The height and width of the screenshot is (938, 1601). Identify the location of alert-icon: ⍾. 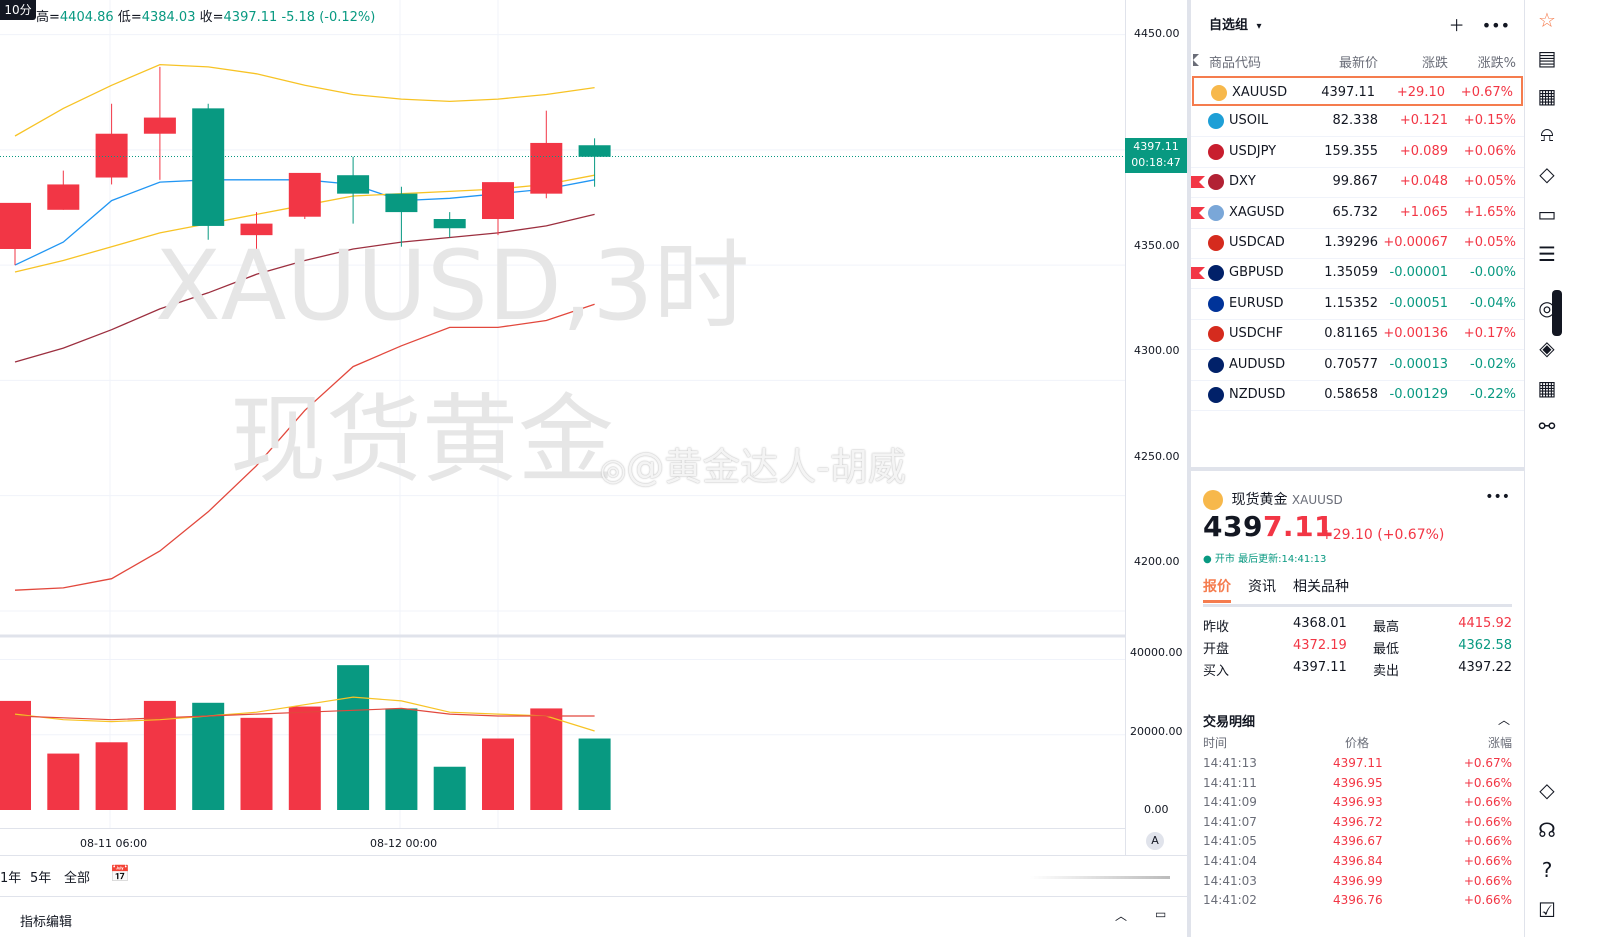
(1547, 134).